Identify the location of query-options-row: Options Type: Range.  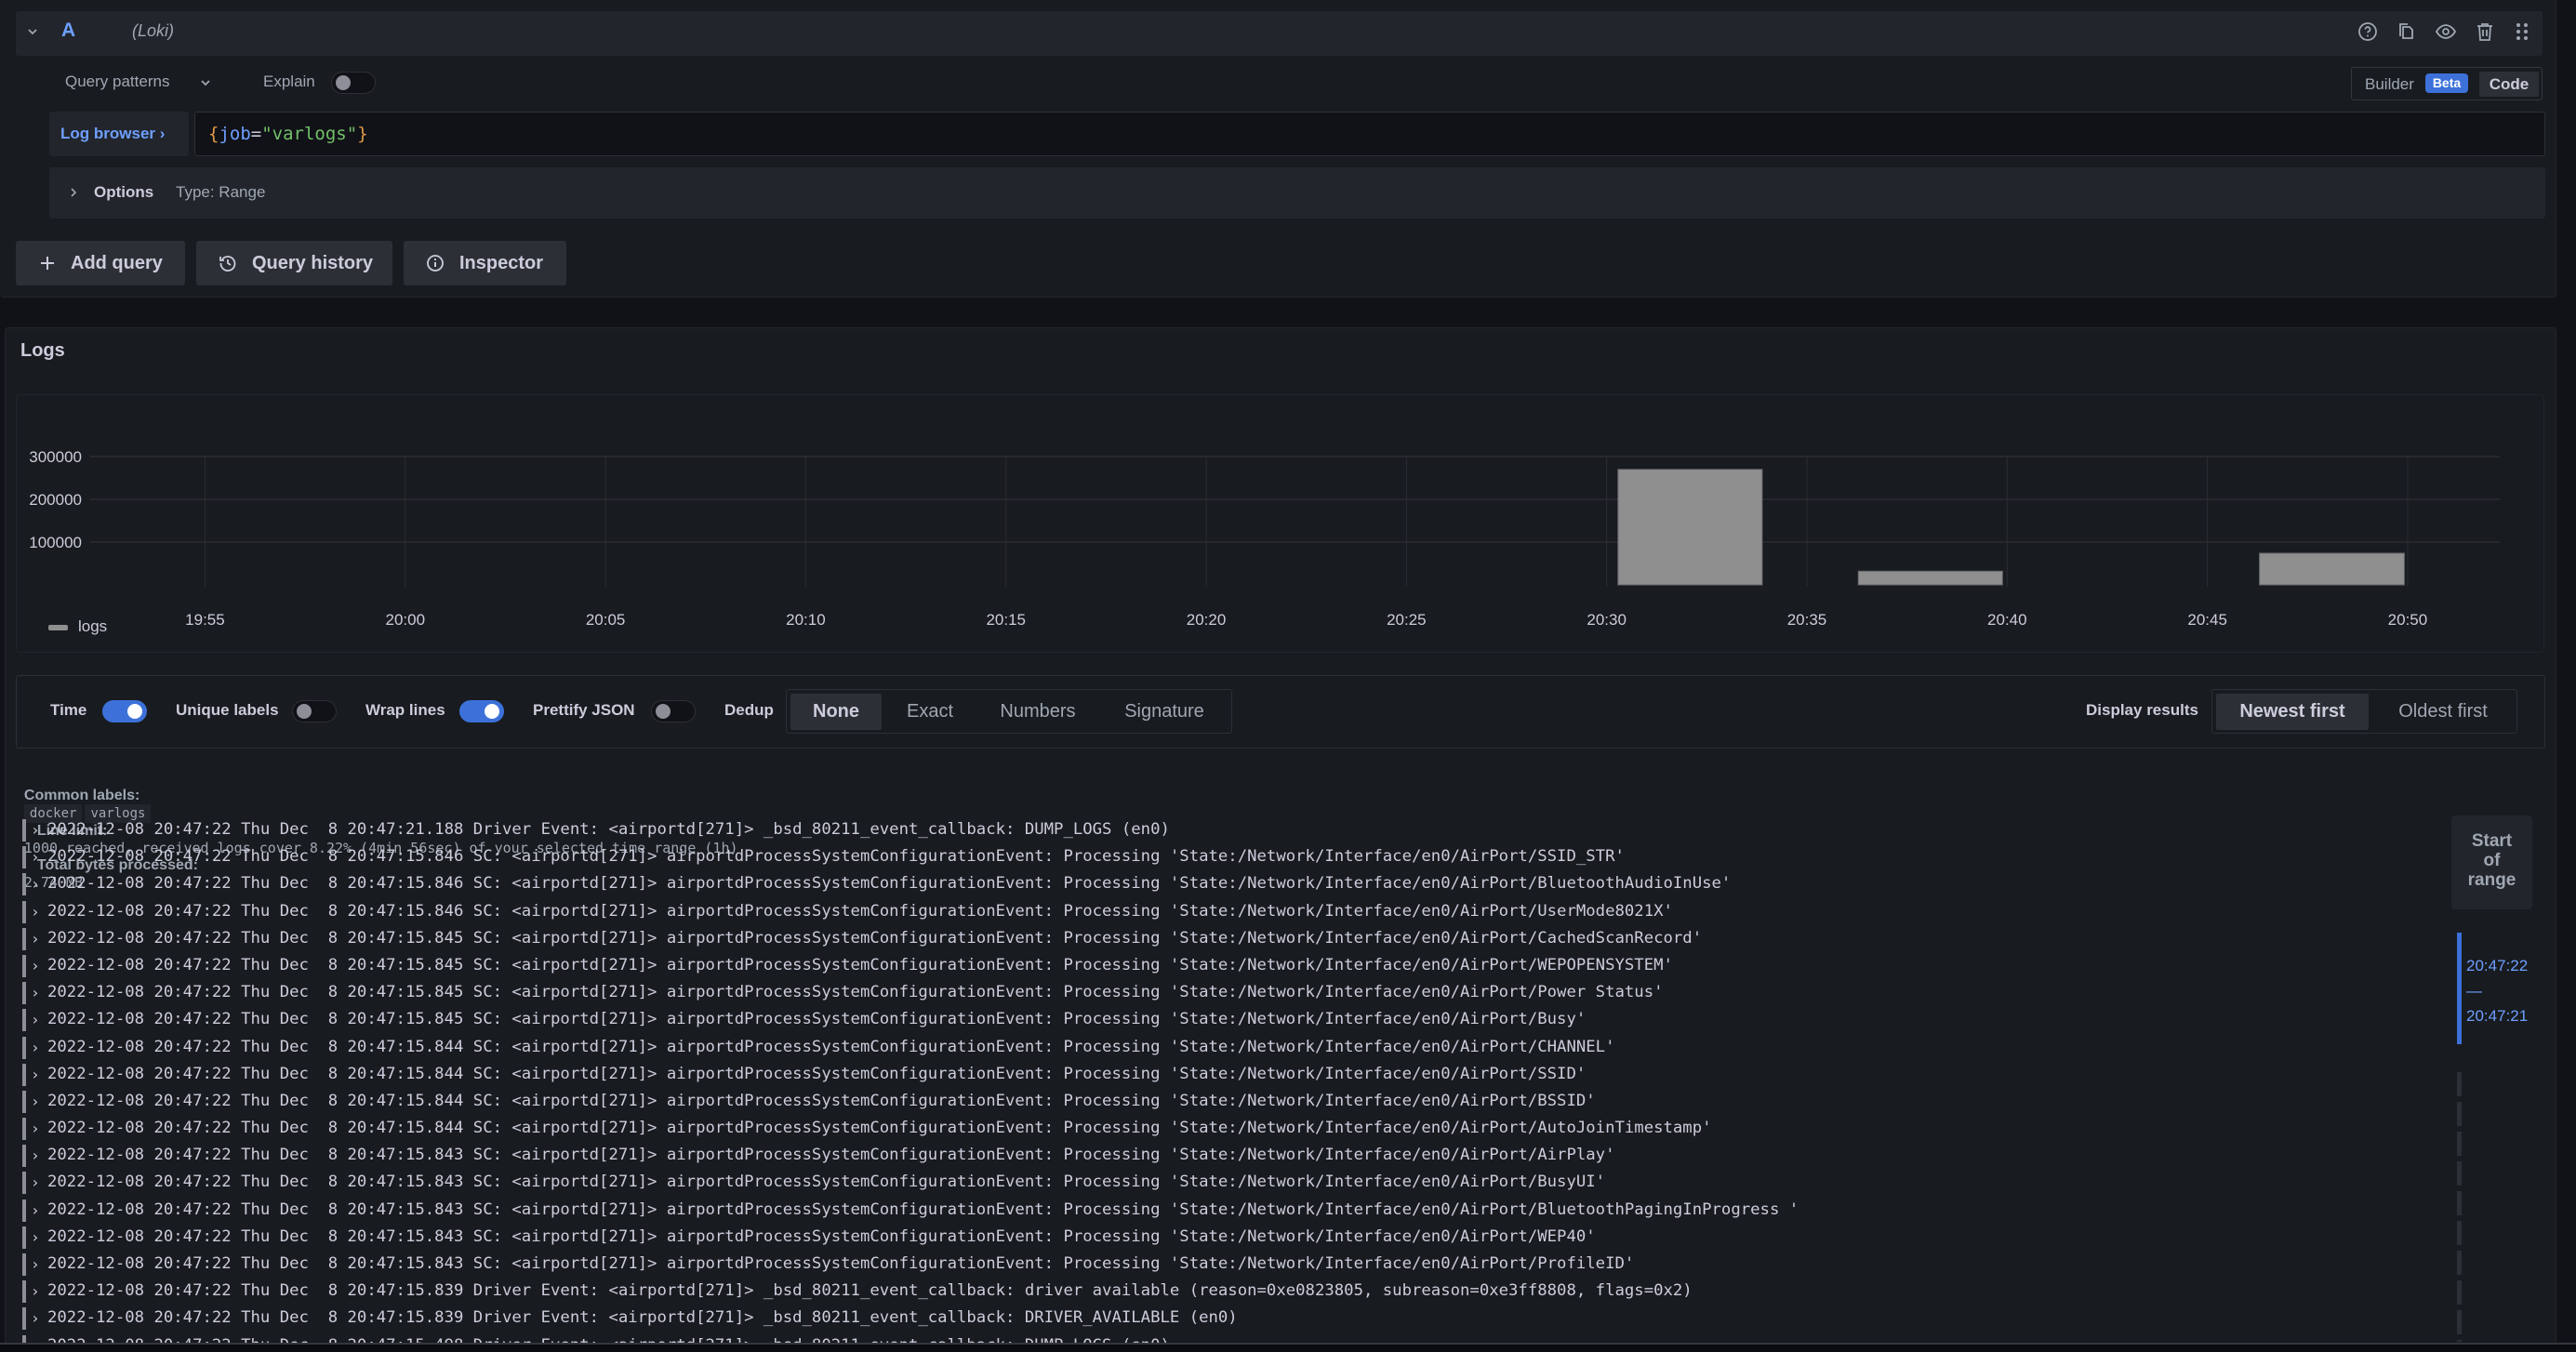
(1297, 193).